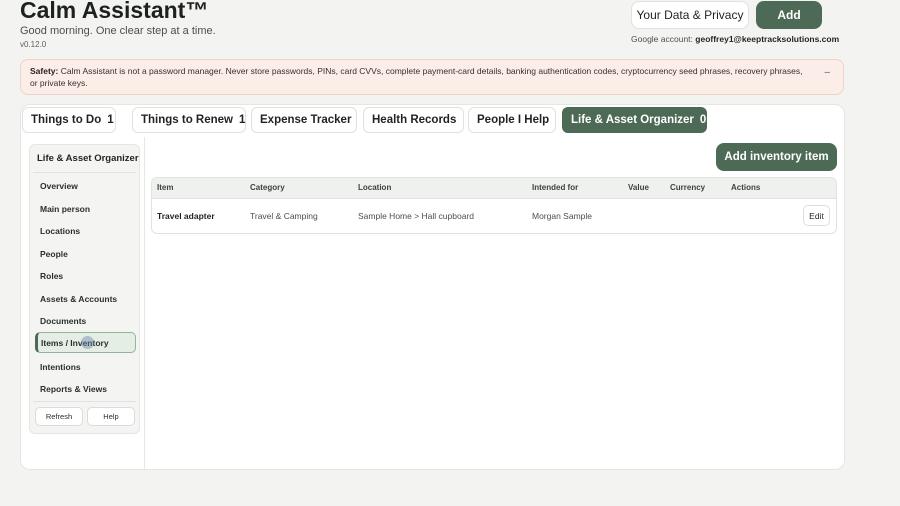 The height and width of the screenshot is (506, 900). Describe the element at coordinates (114, 11) in the screenshot. I see `app-title: Calm Assistant™` at that location.